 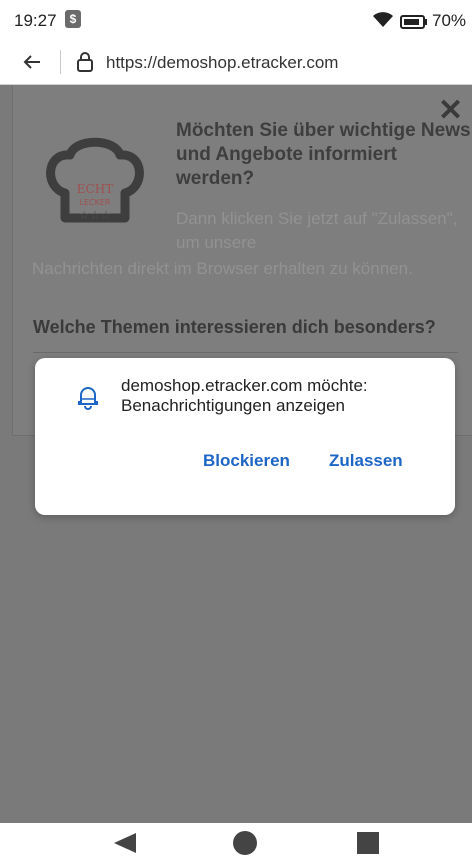 What do you see at coordinates (35, 20) in the screenshot?
I see `status-time: 19:27` at bounding box center [35, 20].